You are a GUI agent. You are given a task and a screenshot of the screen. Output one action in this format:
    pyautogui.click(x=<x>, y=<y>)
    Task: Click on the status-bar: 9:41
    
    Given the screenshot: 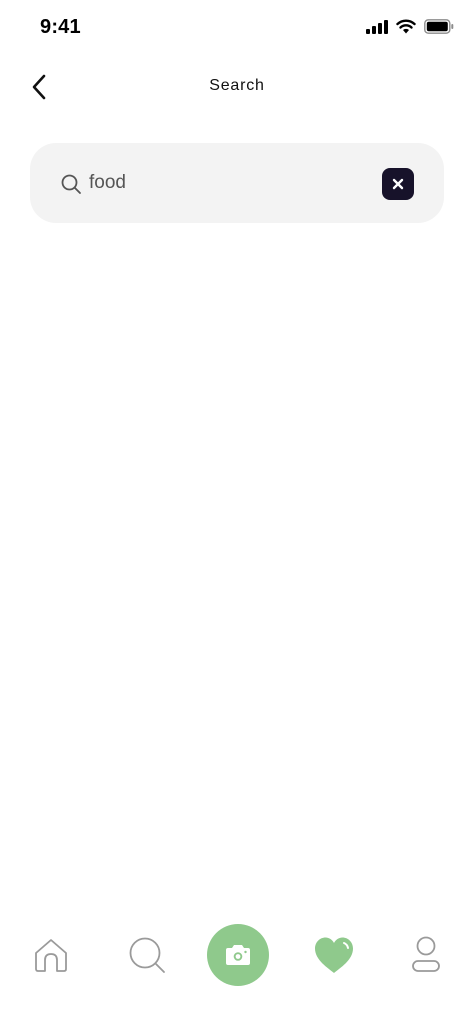 What is the action you would take?
    pyautogui.click(x=237, y=28)
    